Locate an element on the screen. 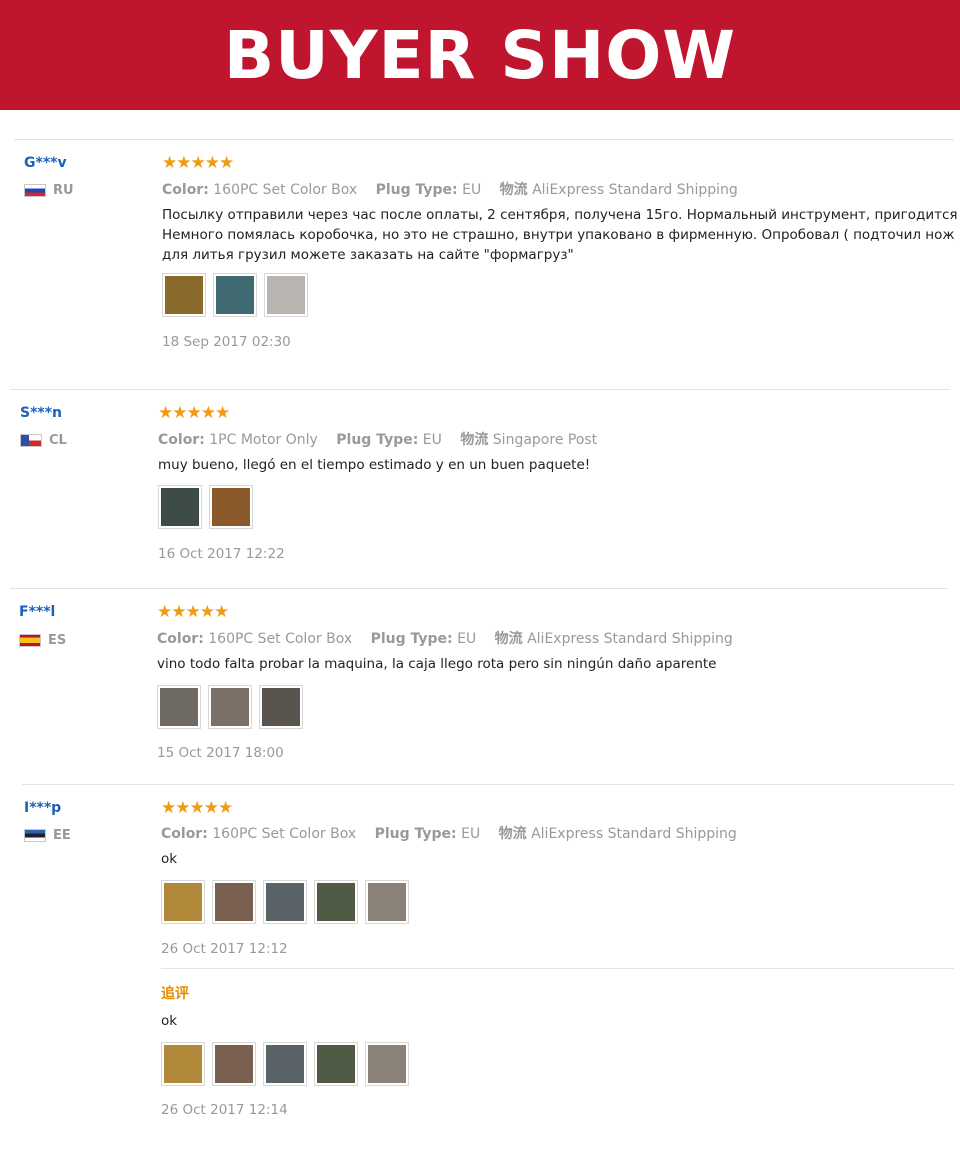 The image size is (960, 1167). country-code: ES is located at coordinates (57, 640).